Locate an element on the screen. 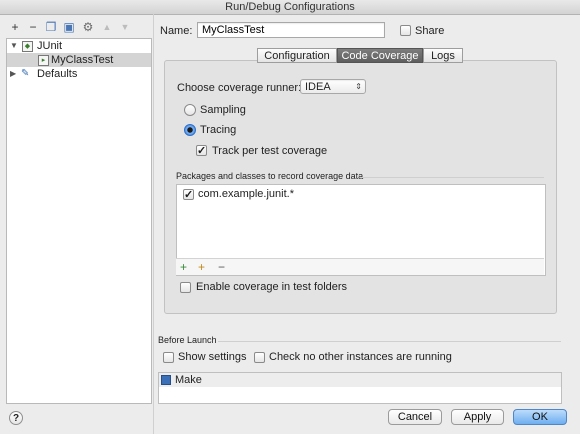  window-title: Run/Debug Configurations is located at coordinates (290, 7).